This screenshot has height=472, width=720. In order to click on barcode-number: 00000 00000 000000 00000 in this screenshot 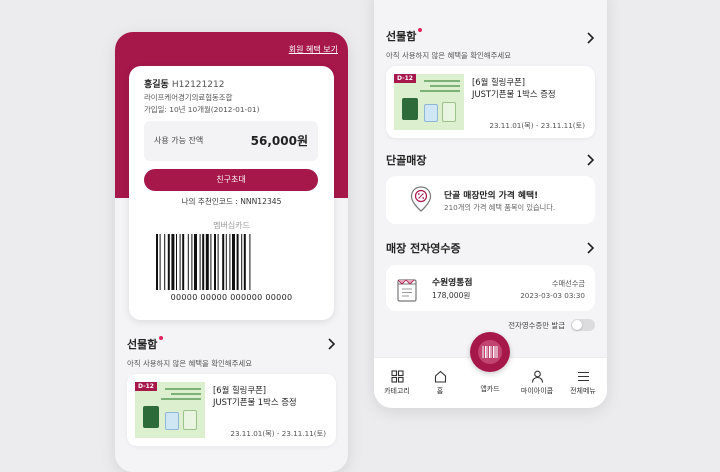, I will do `click(231, 297)`.